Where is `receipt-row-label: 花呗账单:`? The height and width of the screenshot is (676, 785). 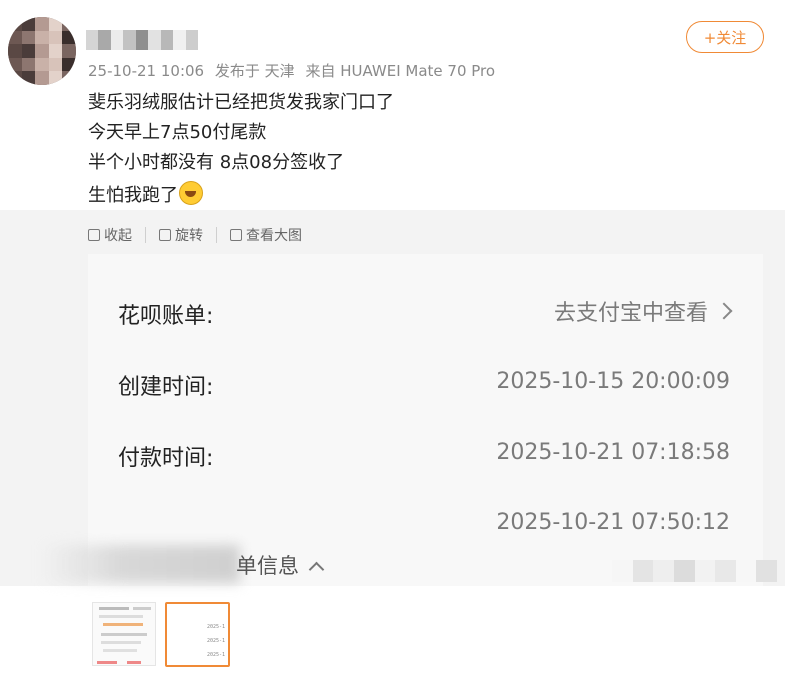 receipt-row-label: 花呗账单: is located at coordinates (166, 316).